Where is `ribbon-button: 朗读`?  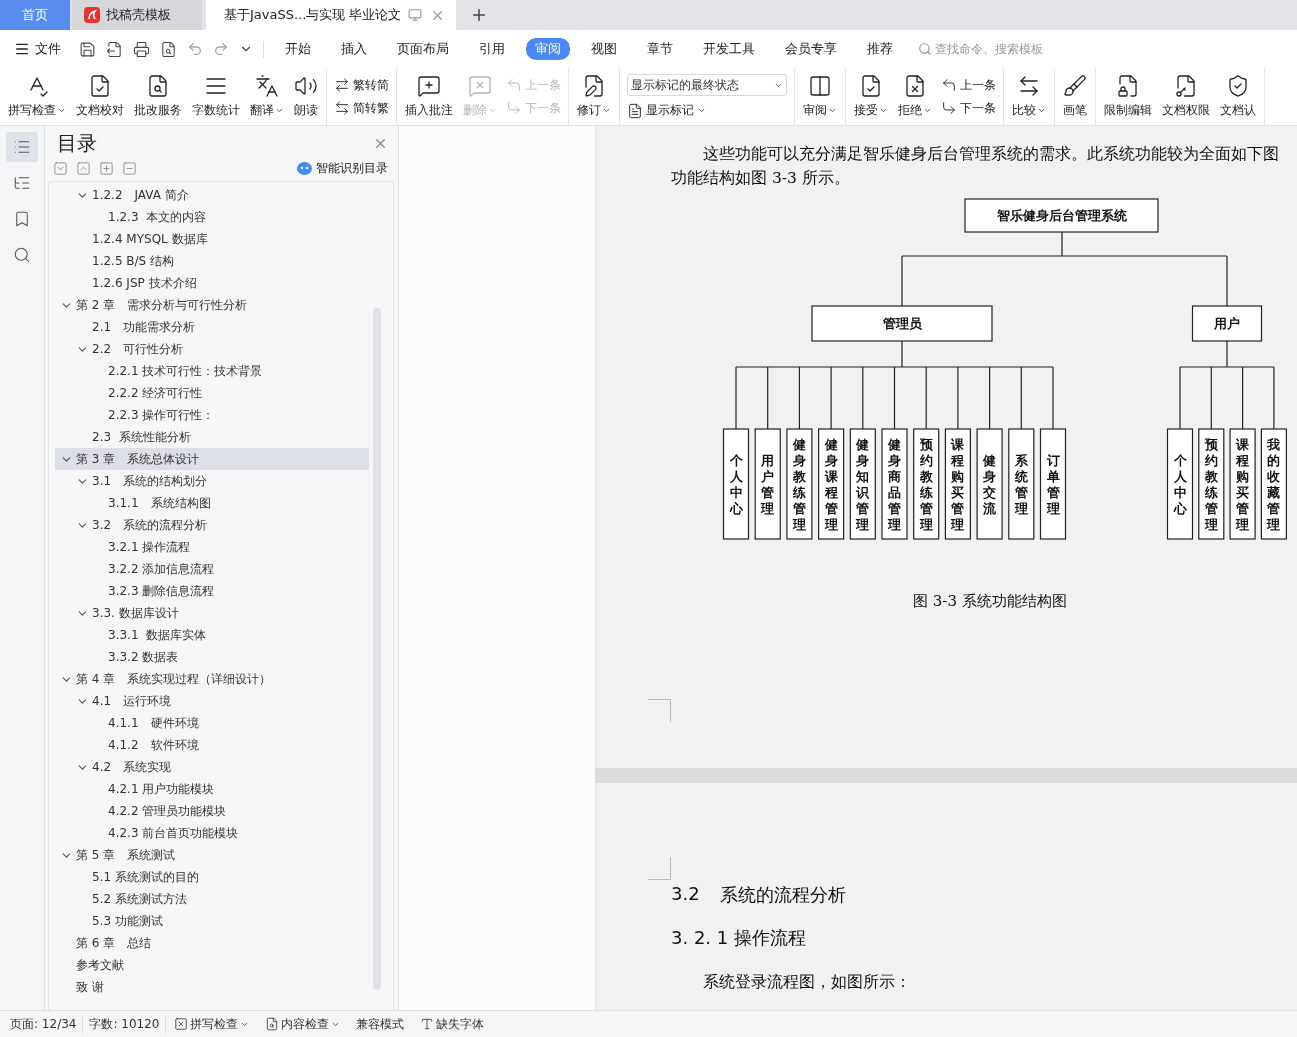 ribbon-button: 朗读 is located at coordinates (306, 96).